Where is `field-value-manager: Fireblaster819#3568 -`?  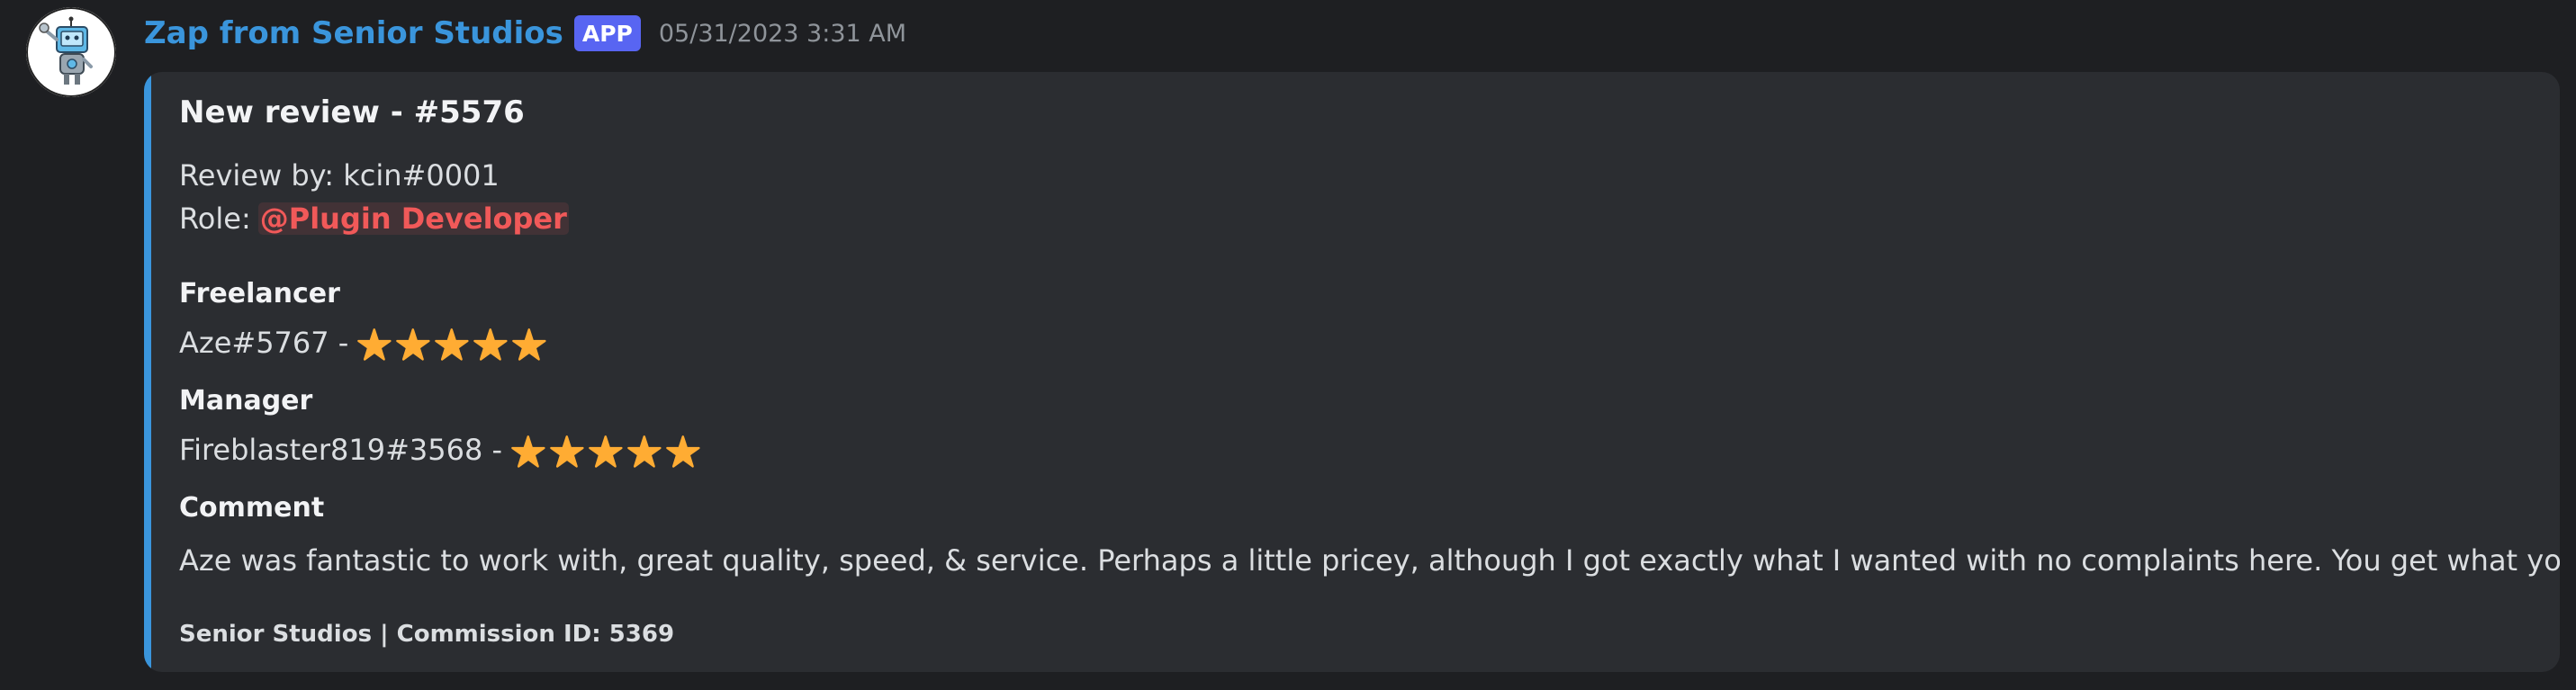 field-value-manager: Fireblaster819#3568 - is located at coordinates (440, 450).